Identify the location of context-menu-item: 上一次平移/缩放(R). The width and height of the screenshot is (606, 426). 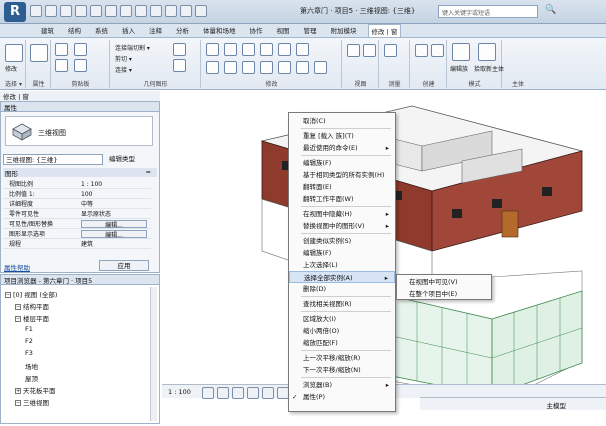
(342, 358).